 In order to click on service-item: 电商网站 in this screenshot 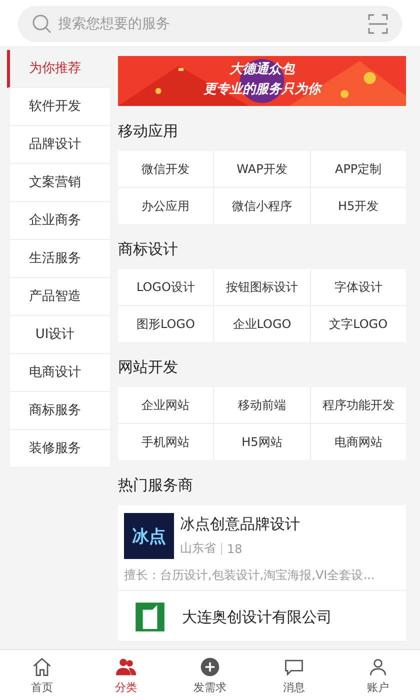, I will do `click(358, 442)`.